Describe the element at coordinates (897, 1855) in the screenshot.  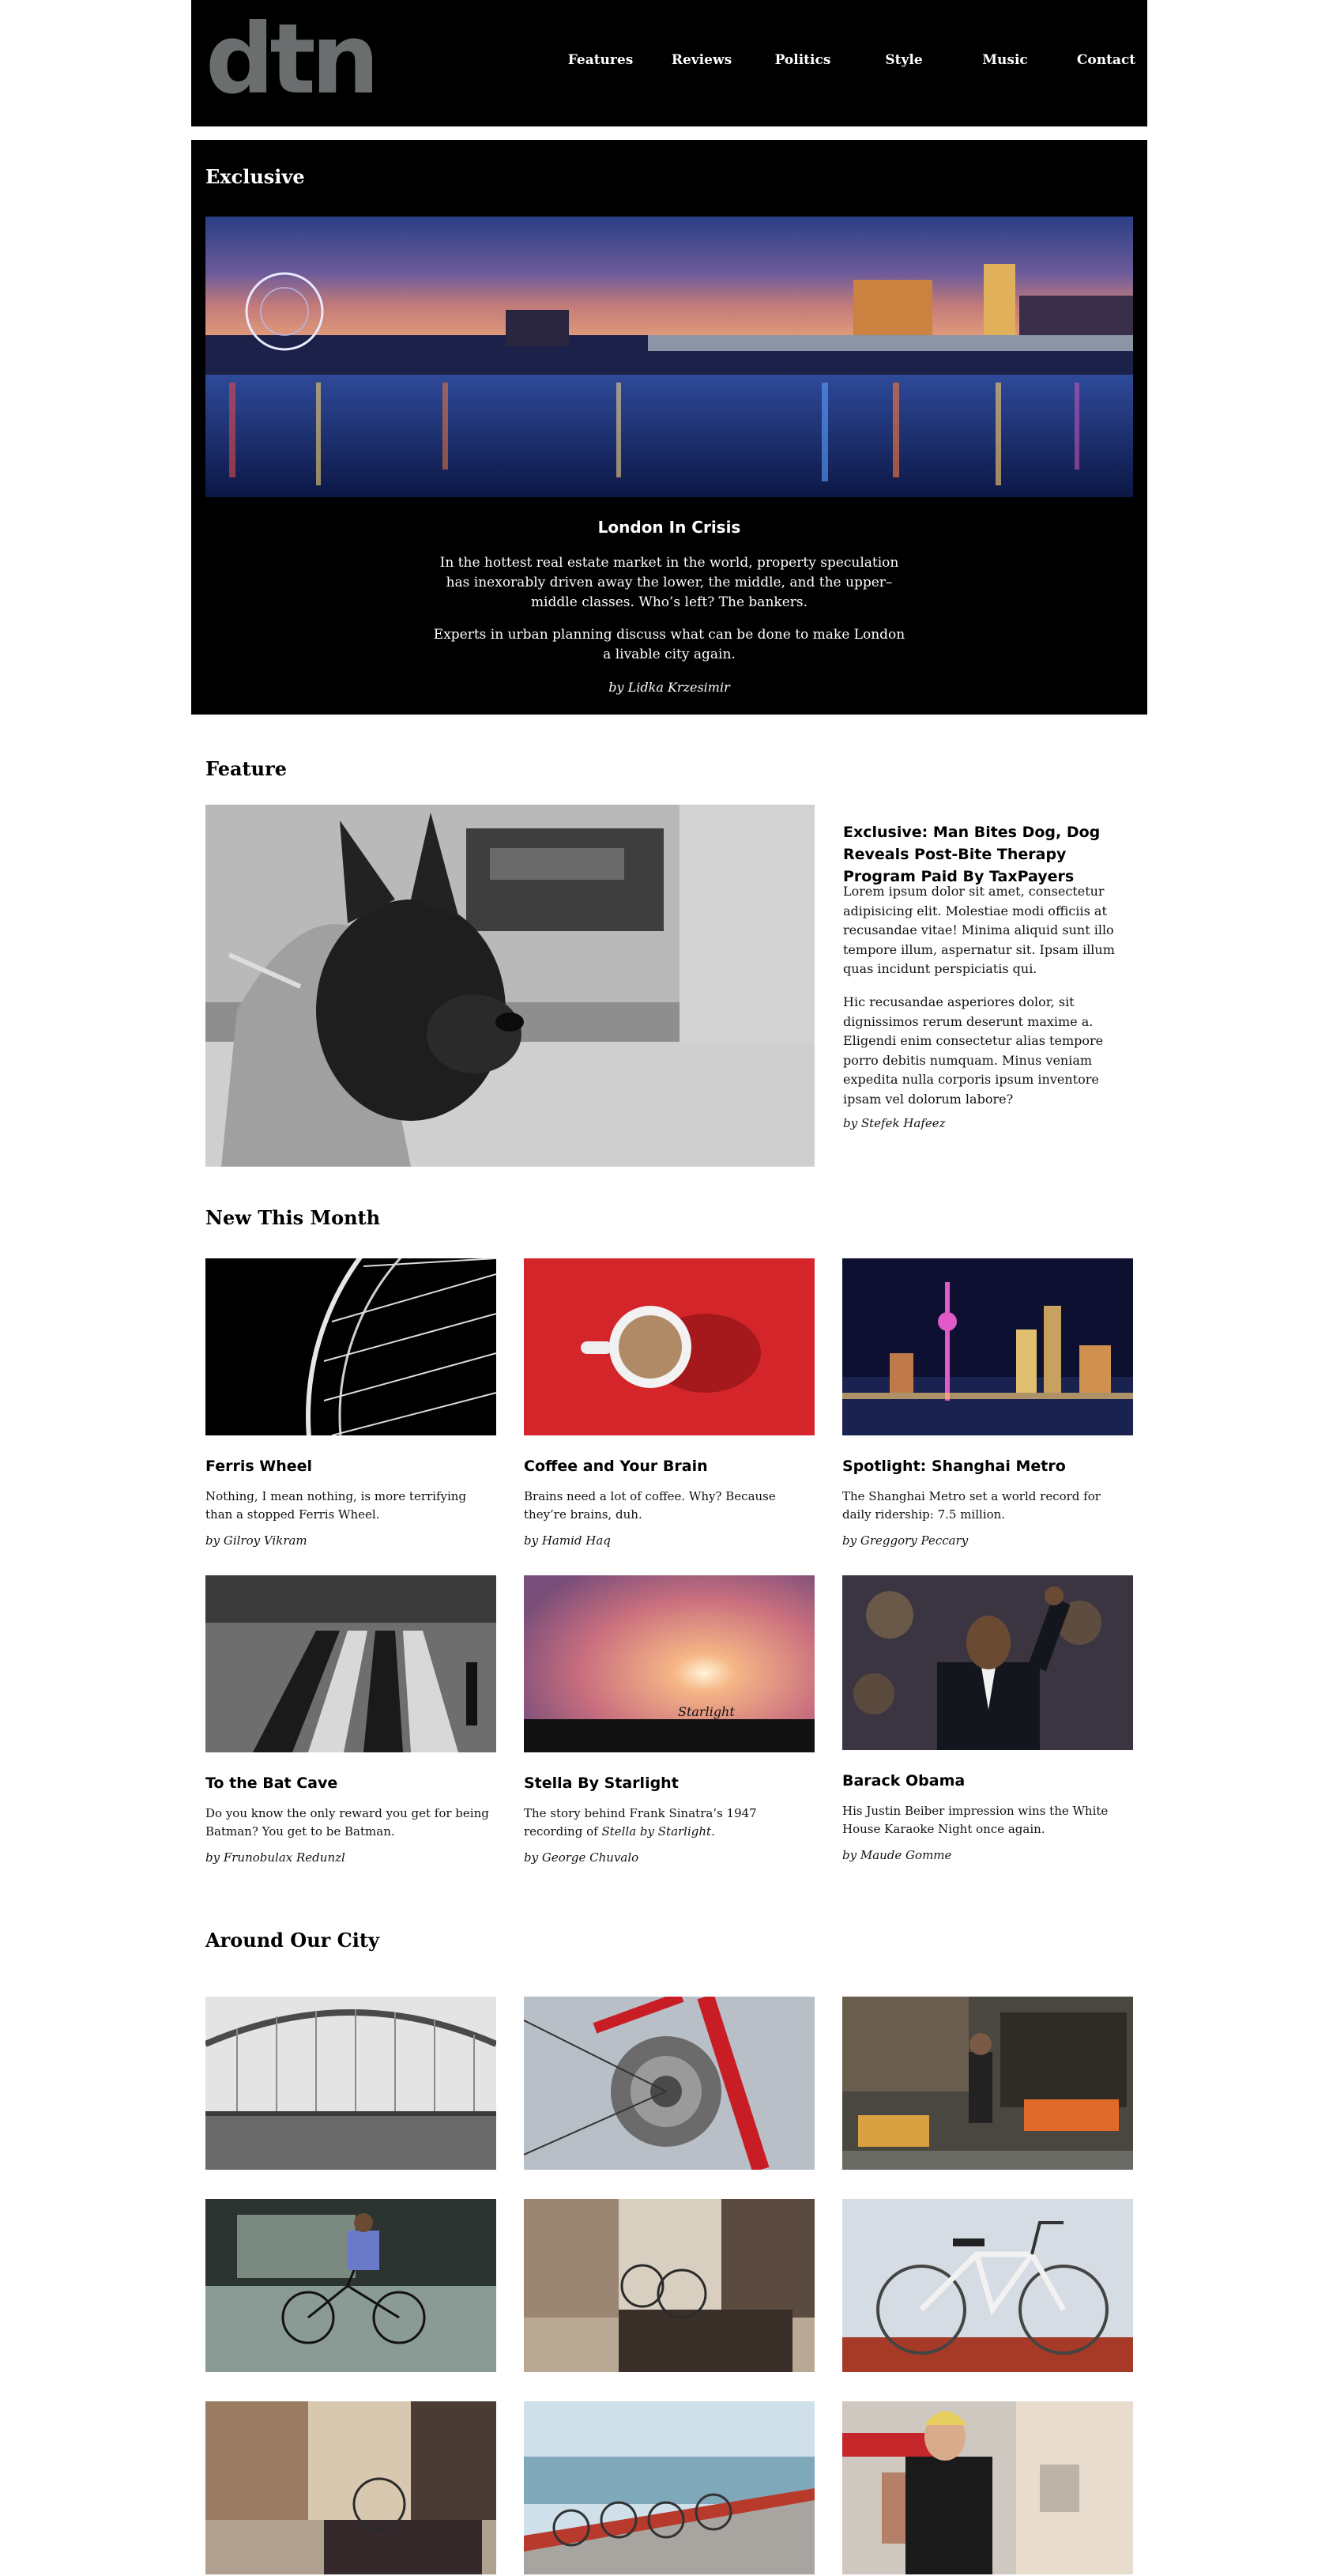
I see `card-byline: by Maude Gomme` at that location.